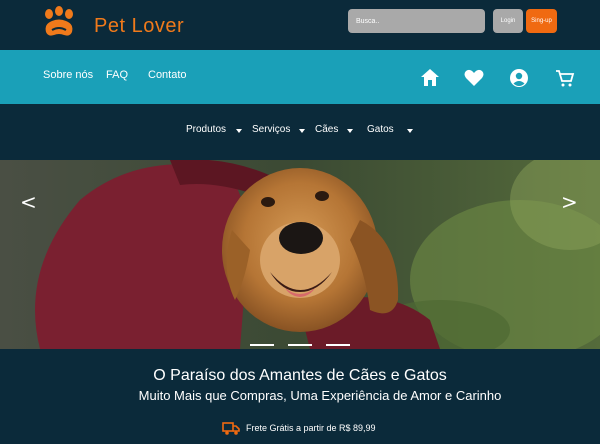 The image size is (600, 444). I want to click on home-icon, so click(430, 78).